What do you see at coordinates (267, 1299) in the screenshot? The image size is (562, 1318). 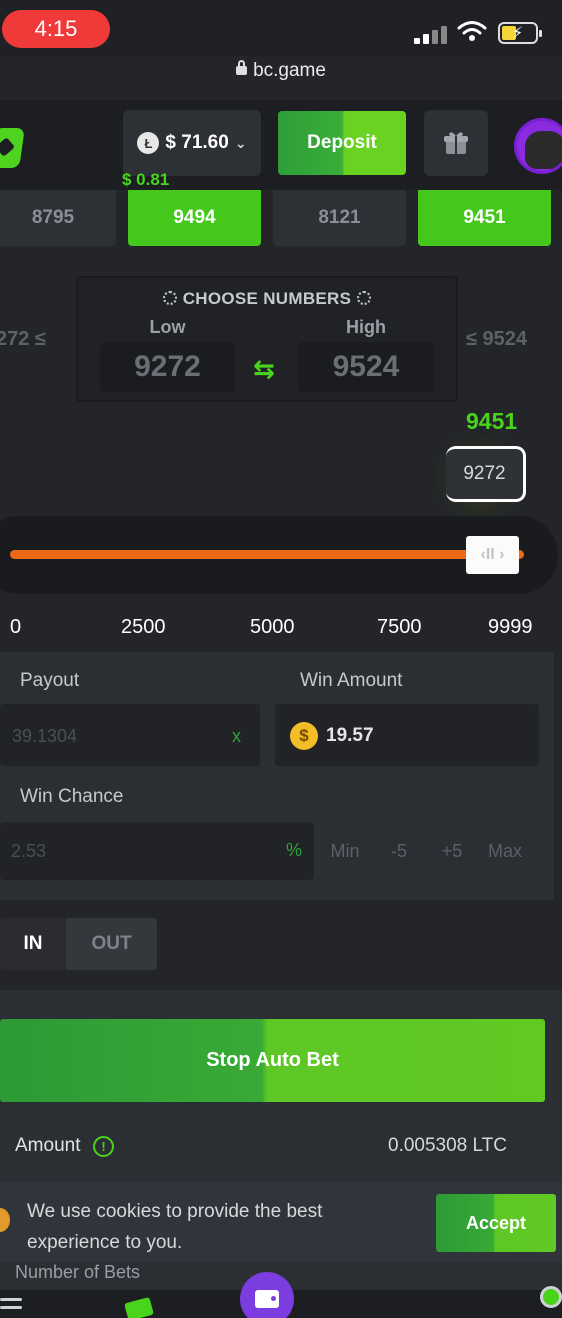 I see `wallet-icon` at bounding box center [267, 1299].